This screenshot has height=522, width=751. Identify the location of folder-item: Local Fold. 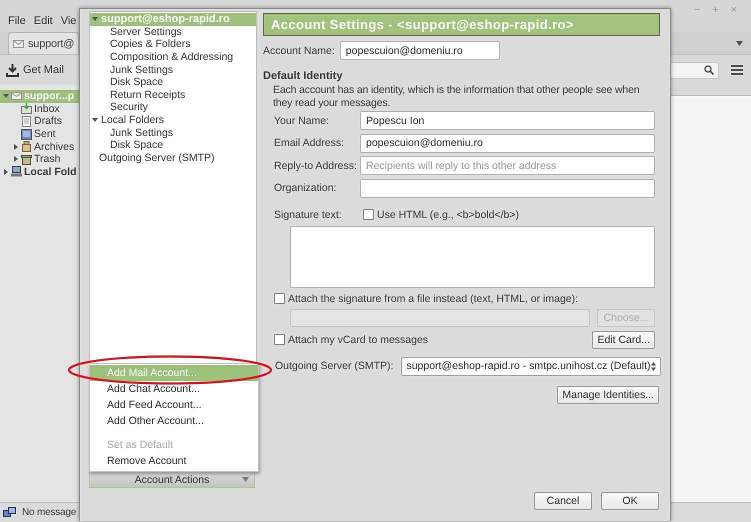
(40, 172).